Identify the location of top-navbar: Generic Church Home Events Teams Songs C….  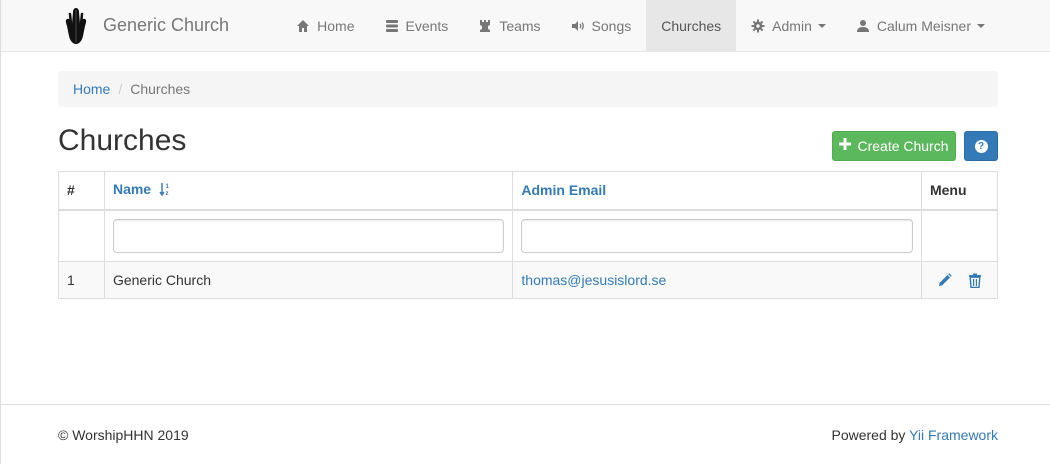
(525, 26).